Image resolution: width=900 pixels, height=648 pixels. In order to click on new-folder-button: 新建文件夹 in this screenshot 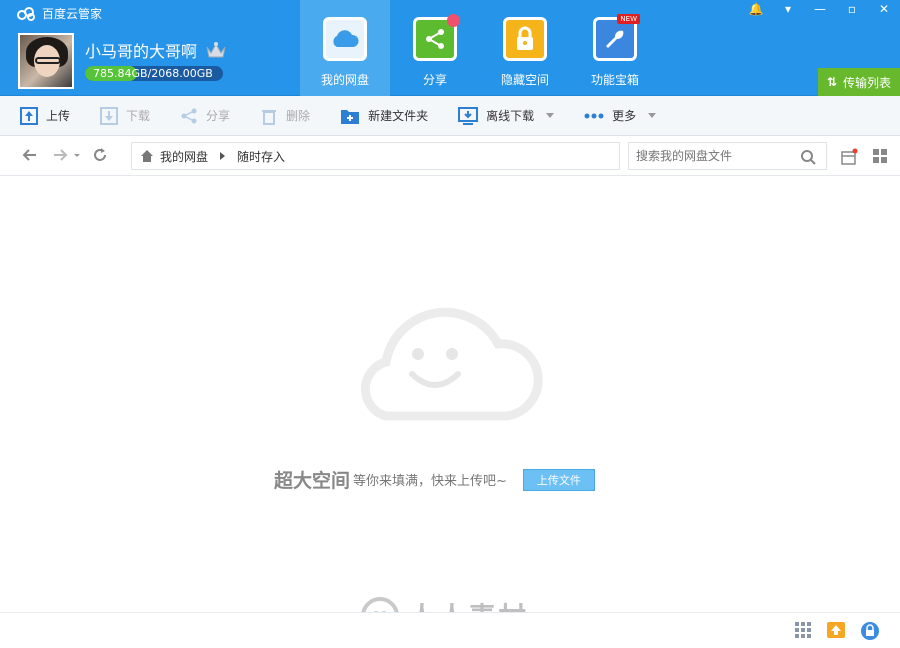, I will do `click(384, 116)`.